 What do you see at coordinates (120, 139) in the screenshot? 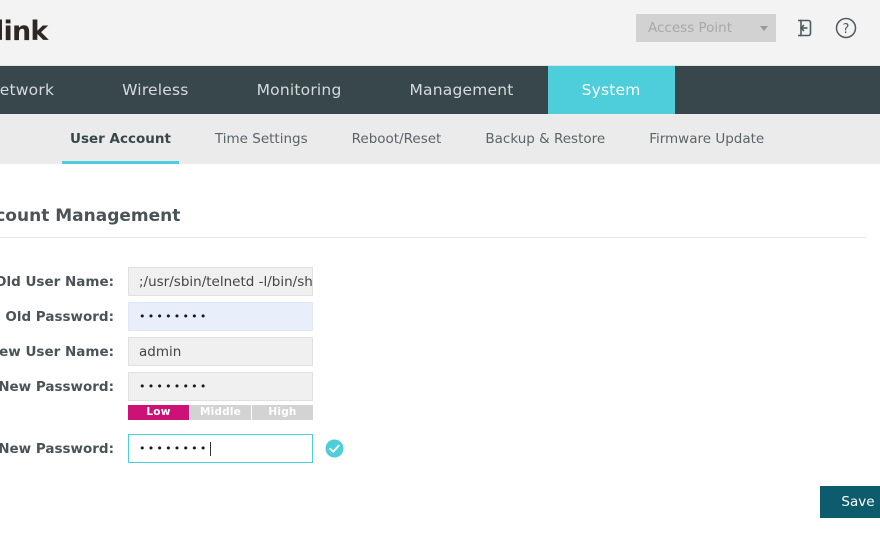
I see `subnav-item-user-account: User Account` at bounding box center [120, 139].